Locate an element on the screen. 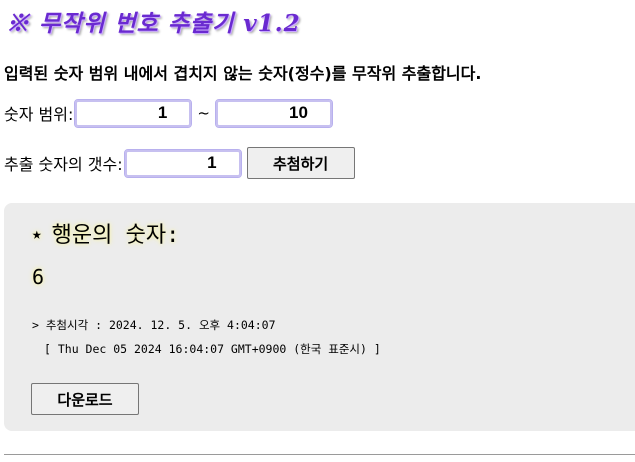 The height and width of the screenshot is (462, 635). download-button: 다운로드 is located at coordinates (85, 399).